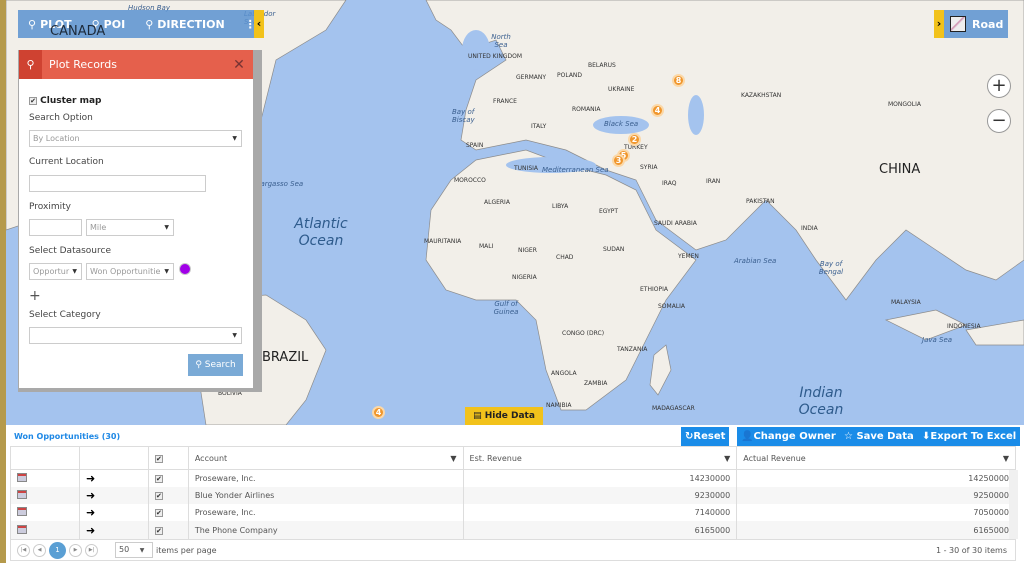  I want to click on label-java-sea: Java Sea, so click(937, 340).